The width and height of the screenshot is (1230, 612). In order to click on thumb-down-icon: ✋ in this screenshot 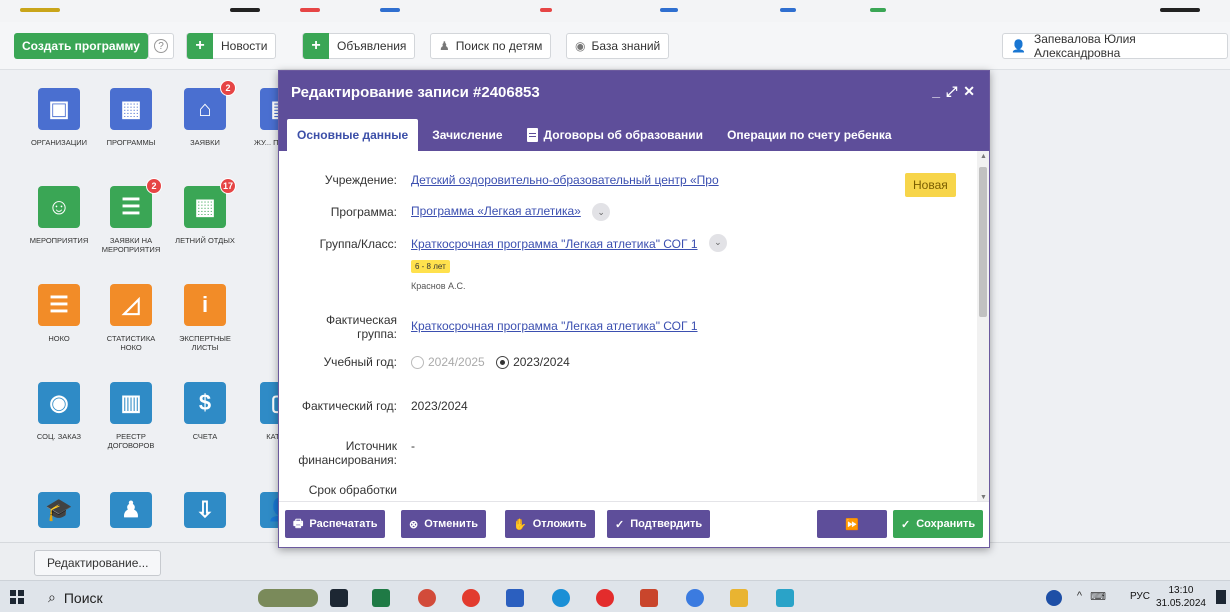, I will do `click(520, 524)`.